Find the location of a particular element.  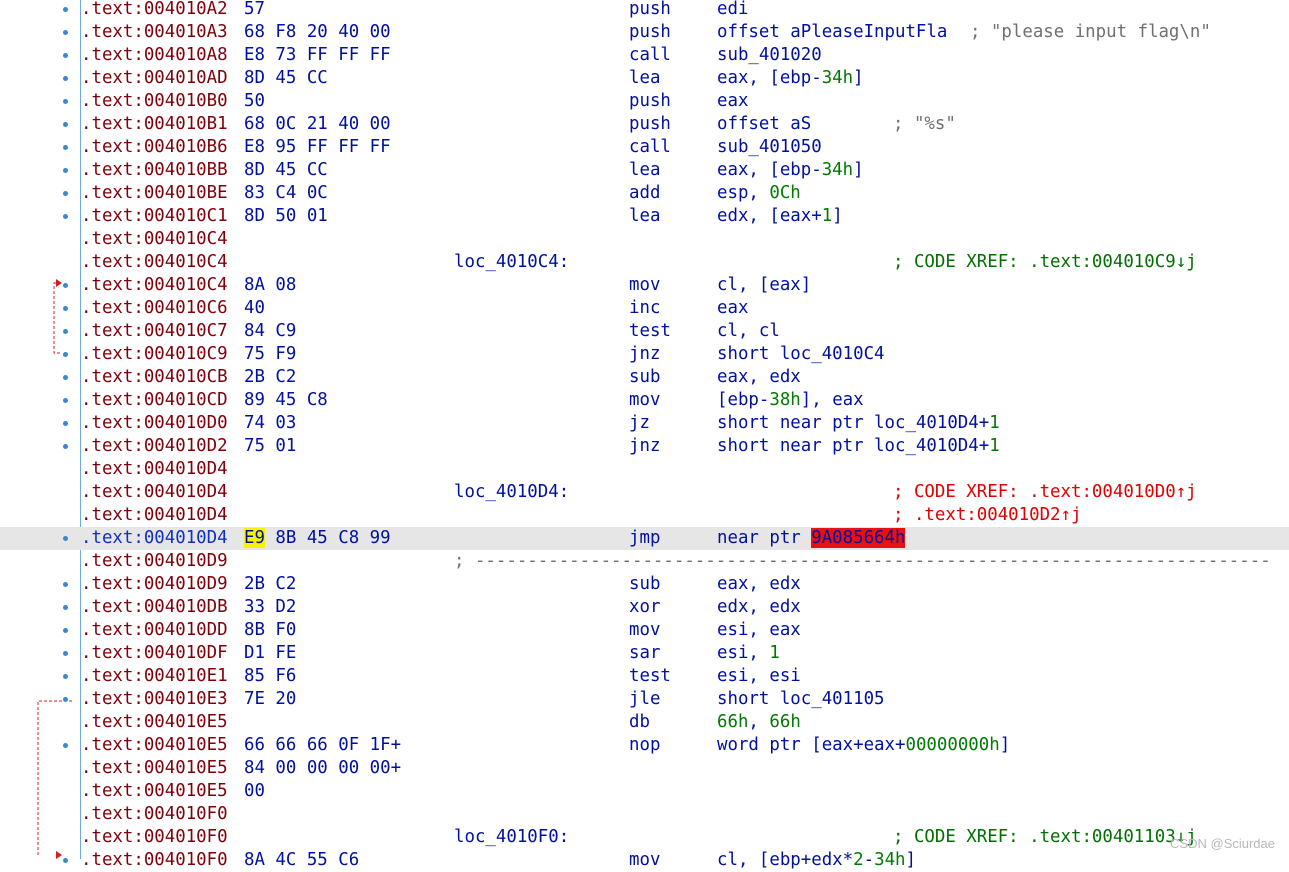

disasm-line: .text:004010DB 33 D2 xor edx, edx is located at coordinates (644, 607).